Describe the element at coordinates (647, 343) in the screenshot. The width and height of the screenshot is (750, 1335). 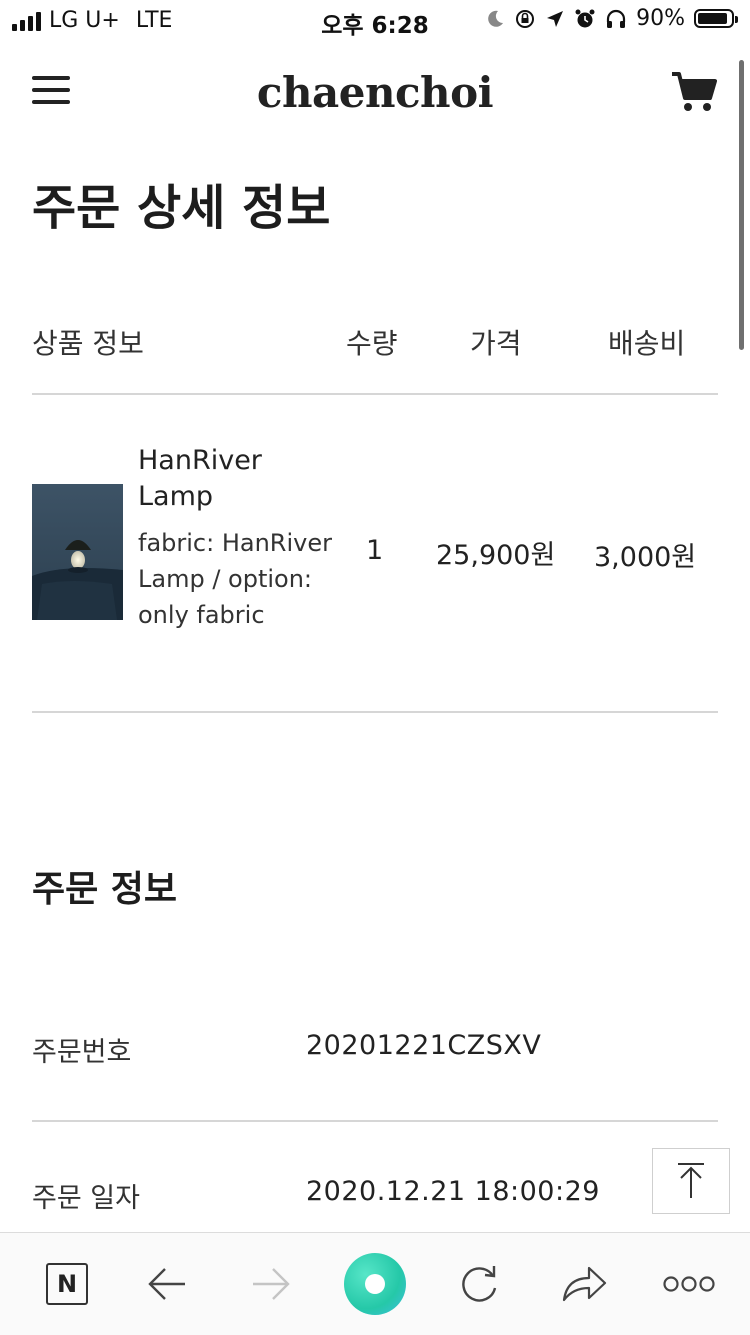
I see `header-shipping: 배송비` at that location.